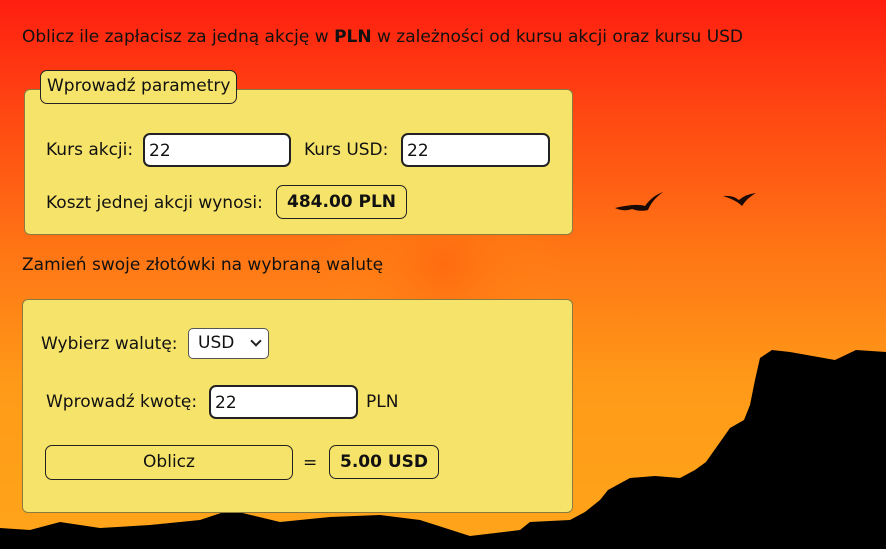 This screenshot has width=886, height=549. What do you see at coordinates (382, 402) in the screenshot?
I see `amount-unit: PLN` at bounding box center [382, 402].